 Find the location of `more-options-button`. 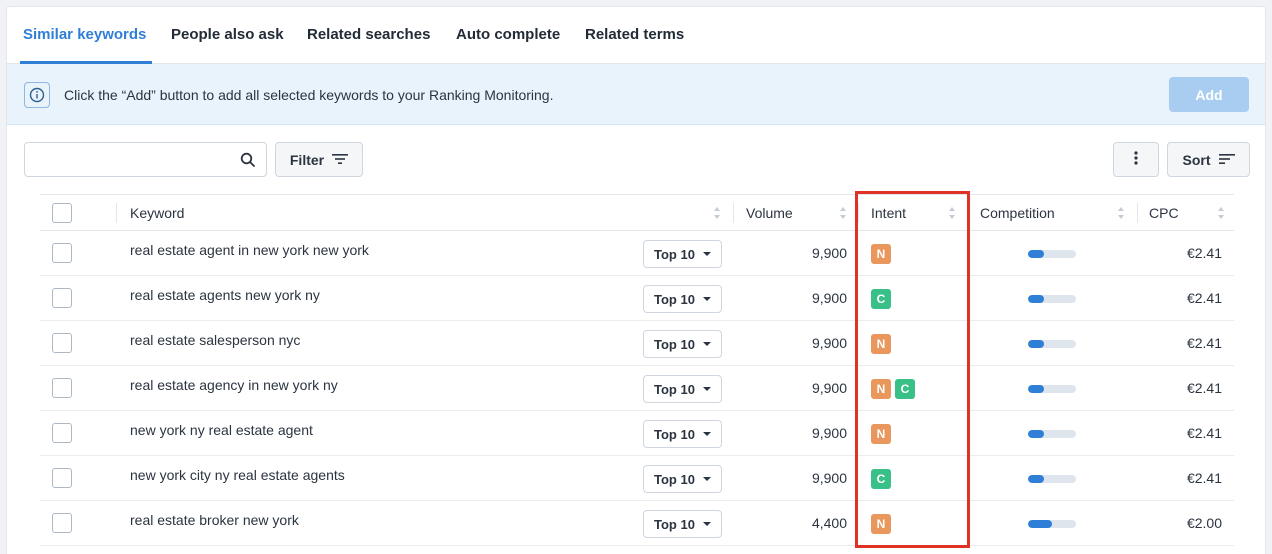

more-options-button is located at coordinates (1136, 159).